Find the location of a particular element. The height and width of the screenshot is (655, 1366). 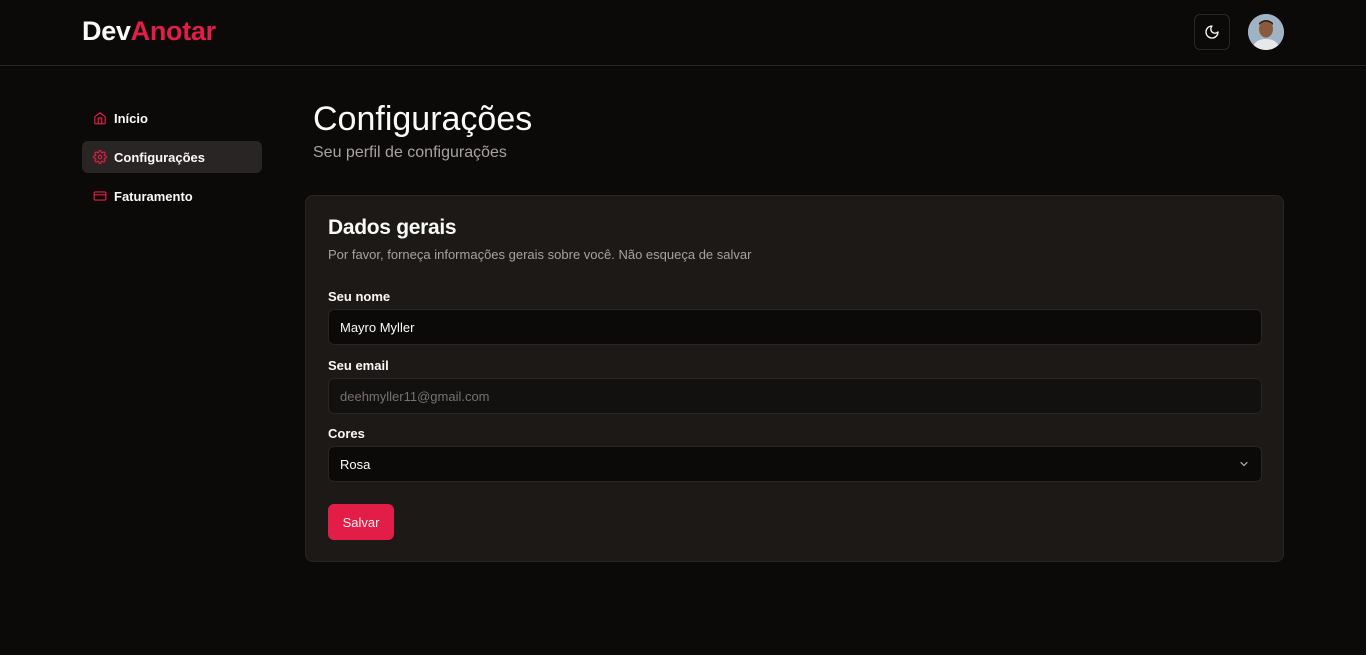

app-logo: DevAnotar is located at coordinates (149, 31).